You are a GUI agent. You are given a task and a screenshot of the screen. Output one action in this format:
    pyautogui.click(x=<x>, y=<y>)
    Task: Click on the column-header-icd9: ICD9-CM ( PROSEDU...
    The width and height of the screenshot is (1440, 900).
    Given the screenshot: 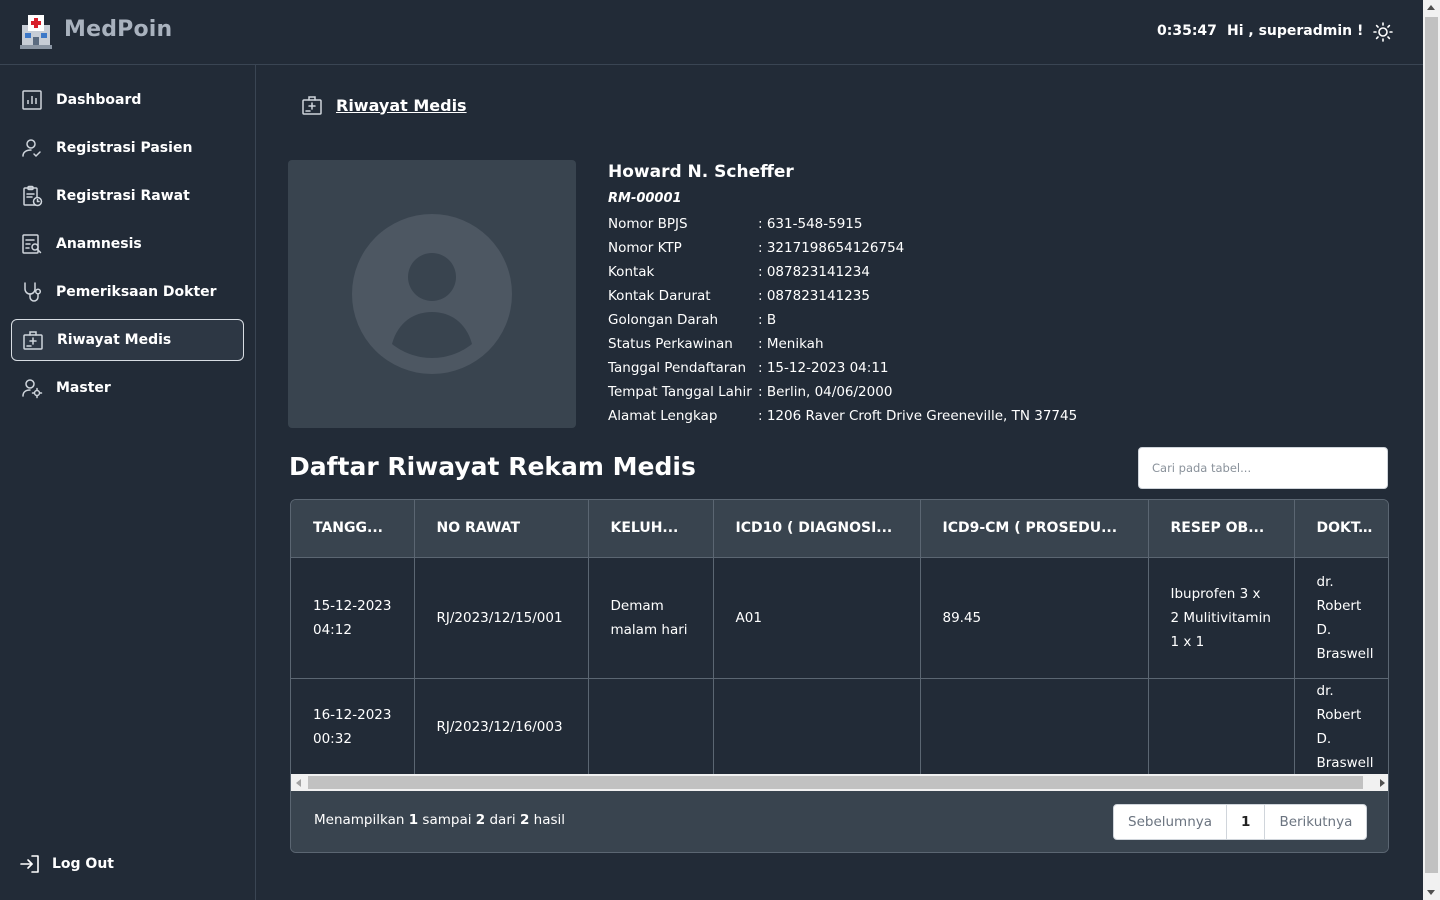 What is the action you would take?
    pyautogui.click(x=1034, y=528)
    